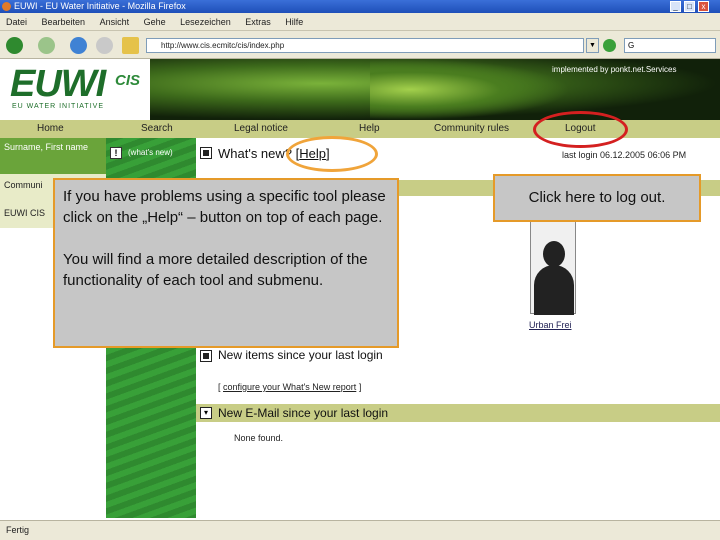 The width and height of the screenshot is (720, 540). Describe the element at coordinates (294, 22) in the screenshot. I see `menu-hilfe: Hilfe` at that location.